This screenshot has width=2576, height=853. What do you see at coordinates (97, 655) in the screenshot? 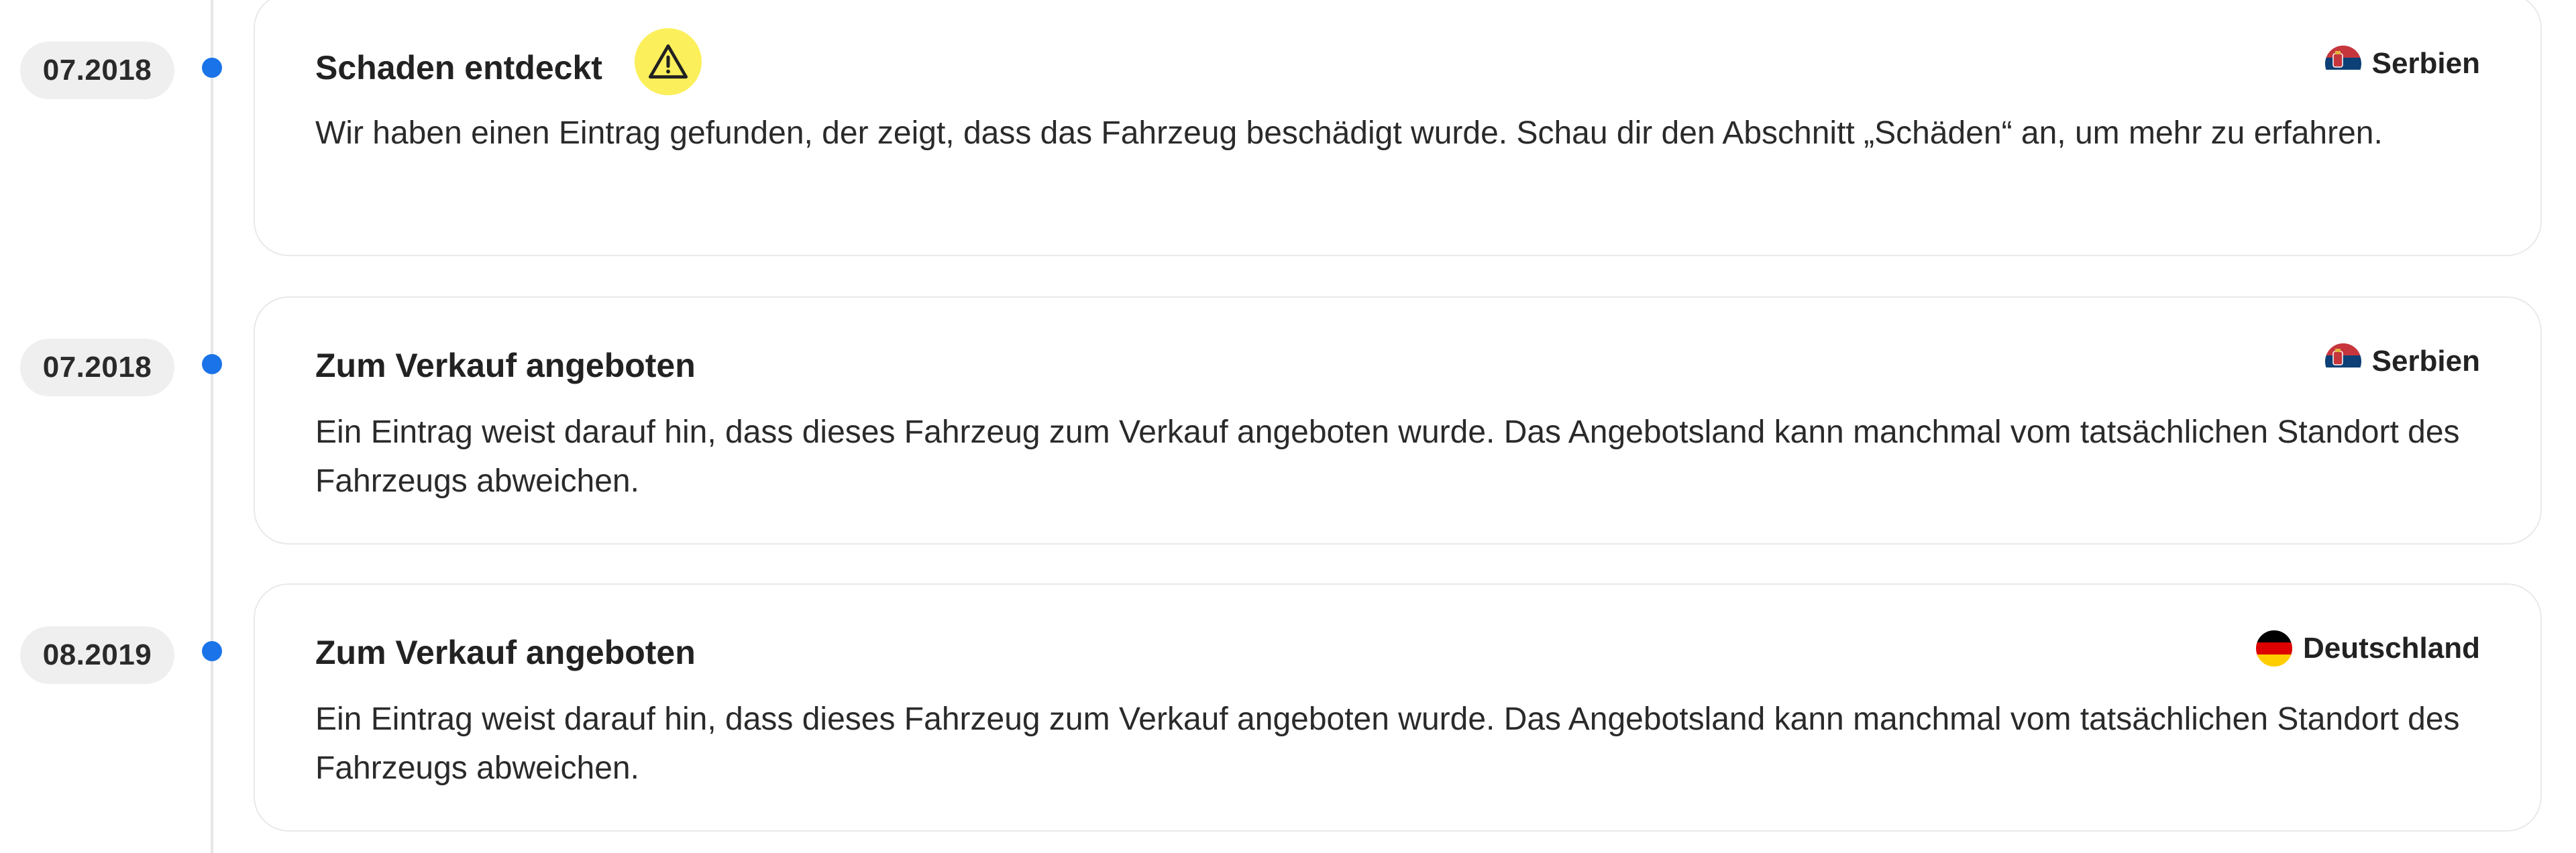
I see `date-badge: 08.2019` at bounding box center [97, 655].